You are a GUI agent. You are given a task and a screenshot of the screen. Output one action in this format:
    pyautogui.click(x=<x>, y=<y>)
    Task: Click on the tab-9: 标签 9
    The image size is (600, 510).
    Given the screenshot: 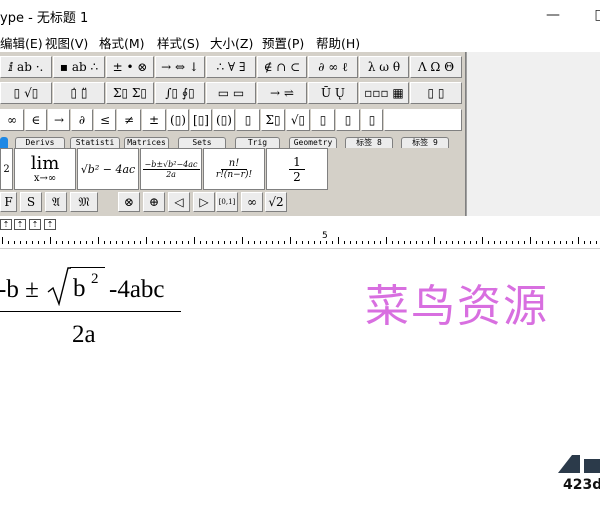 What is the action you would take?
    pyautogui.click(x=425, y=142)
    